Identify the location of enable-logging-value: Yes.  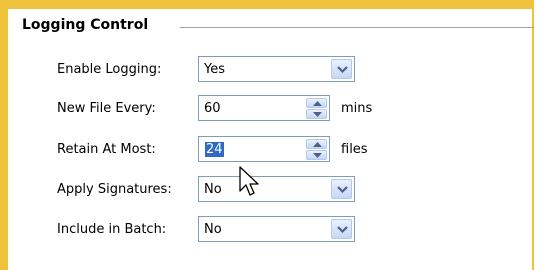
(214, 69).